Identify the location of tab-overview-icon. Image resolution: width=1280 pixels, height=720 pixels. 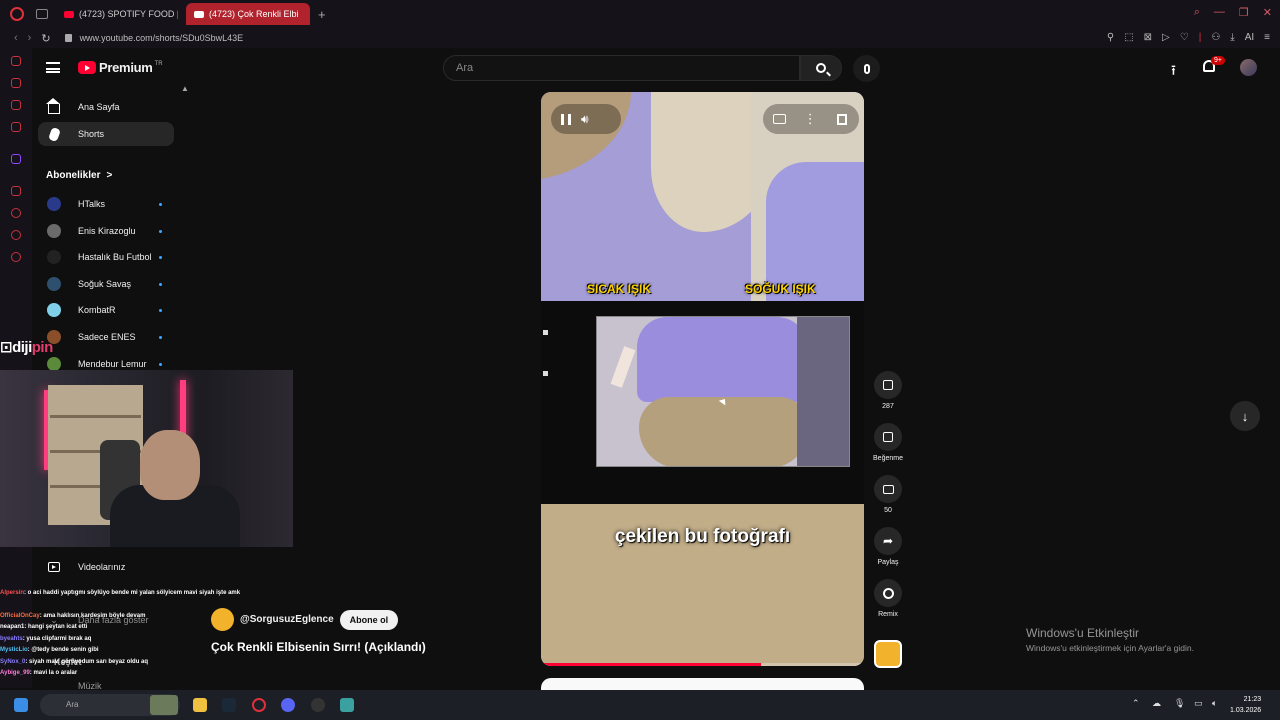
(42, 14).